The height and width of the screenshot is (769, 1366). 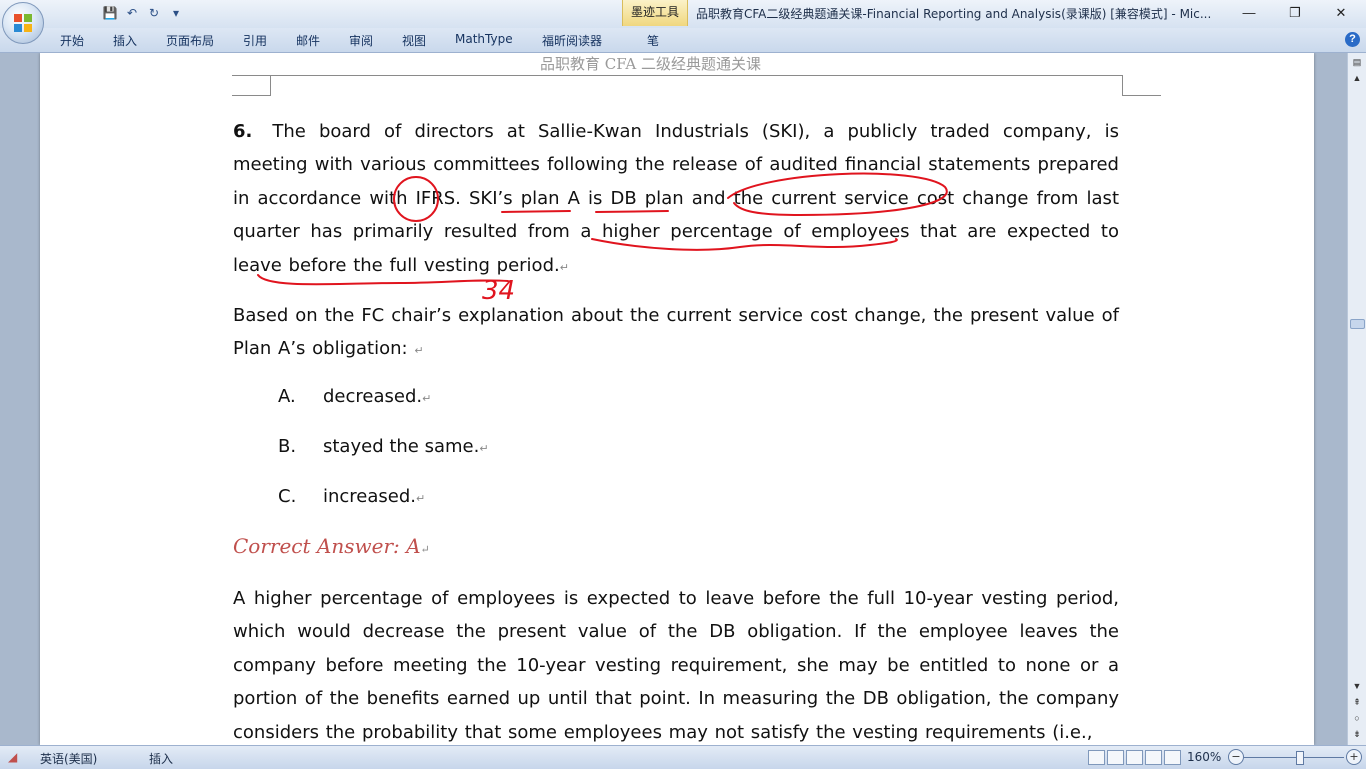 What do you see at coordinates (176, 13) in the screenshot?
I see `customize-icon: ▾` at bounding box center [176, 13].